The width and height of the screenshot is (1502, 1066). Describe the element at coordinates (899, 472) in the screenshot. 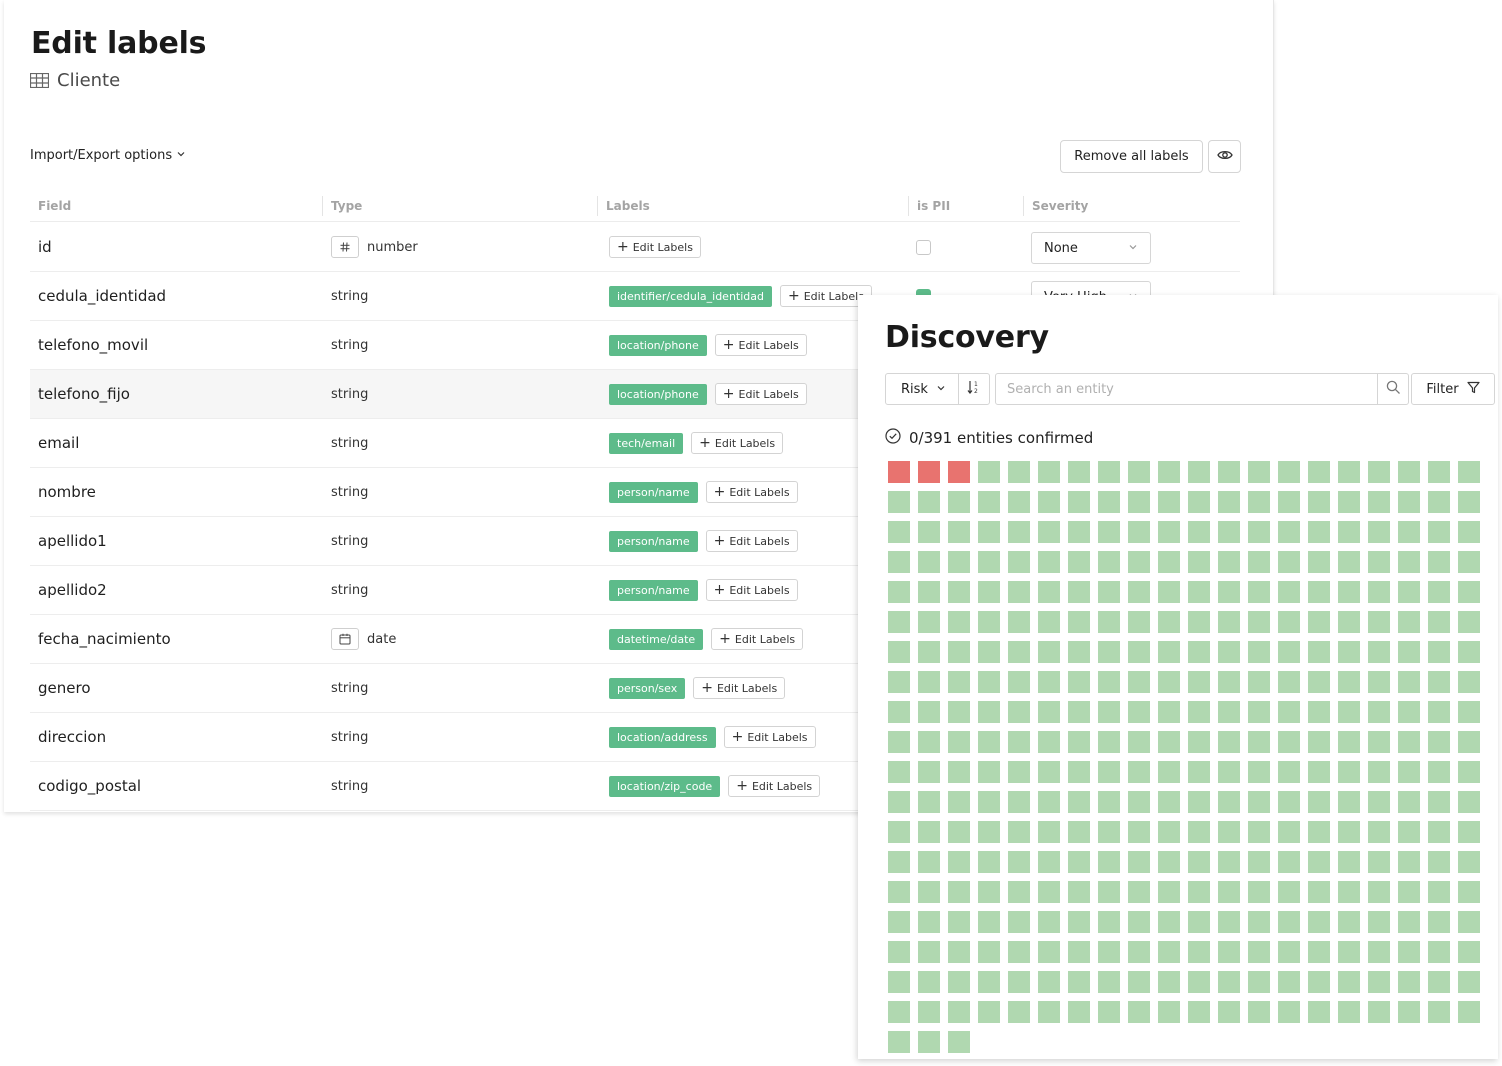

I see `entity-cell-high-risk` at that location.